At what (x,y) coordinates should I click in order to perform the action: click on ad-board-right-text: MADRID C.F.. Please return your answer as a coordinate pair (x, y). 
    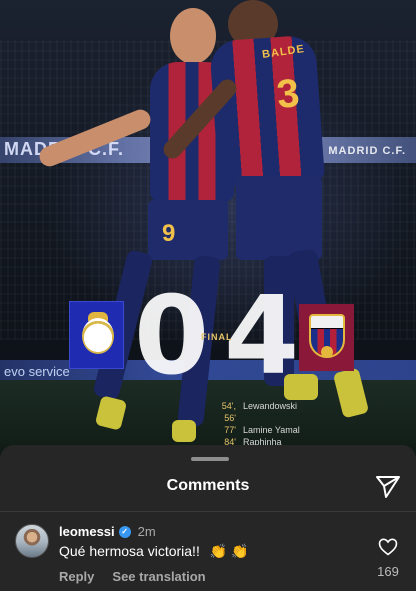
    Looking at the image, I should click on (367, 151).